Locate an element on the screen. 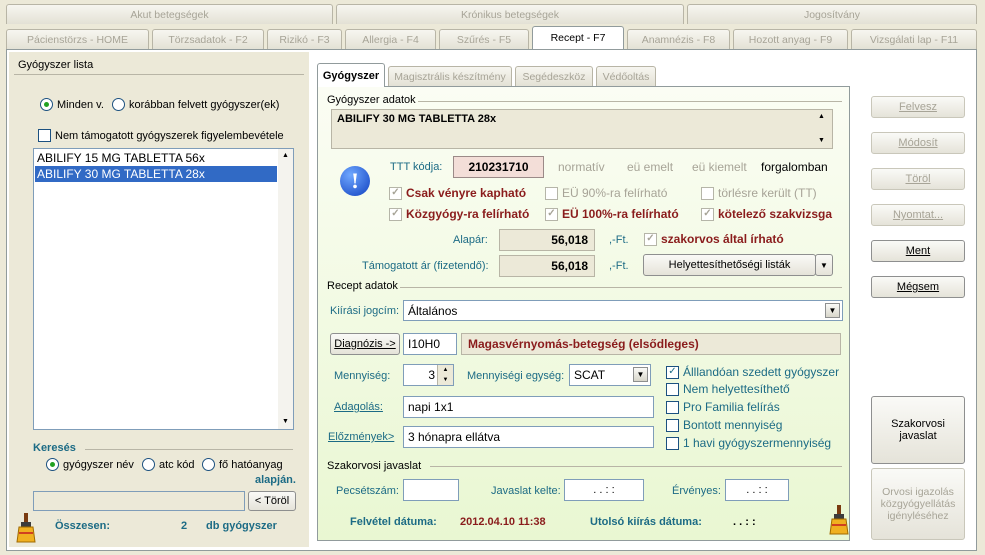  chk-kozgyogy-label: Közgyógy-ra felírható is located at coordinates (468, 214).